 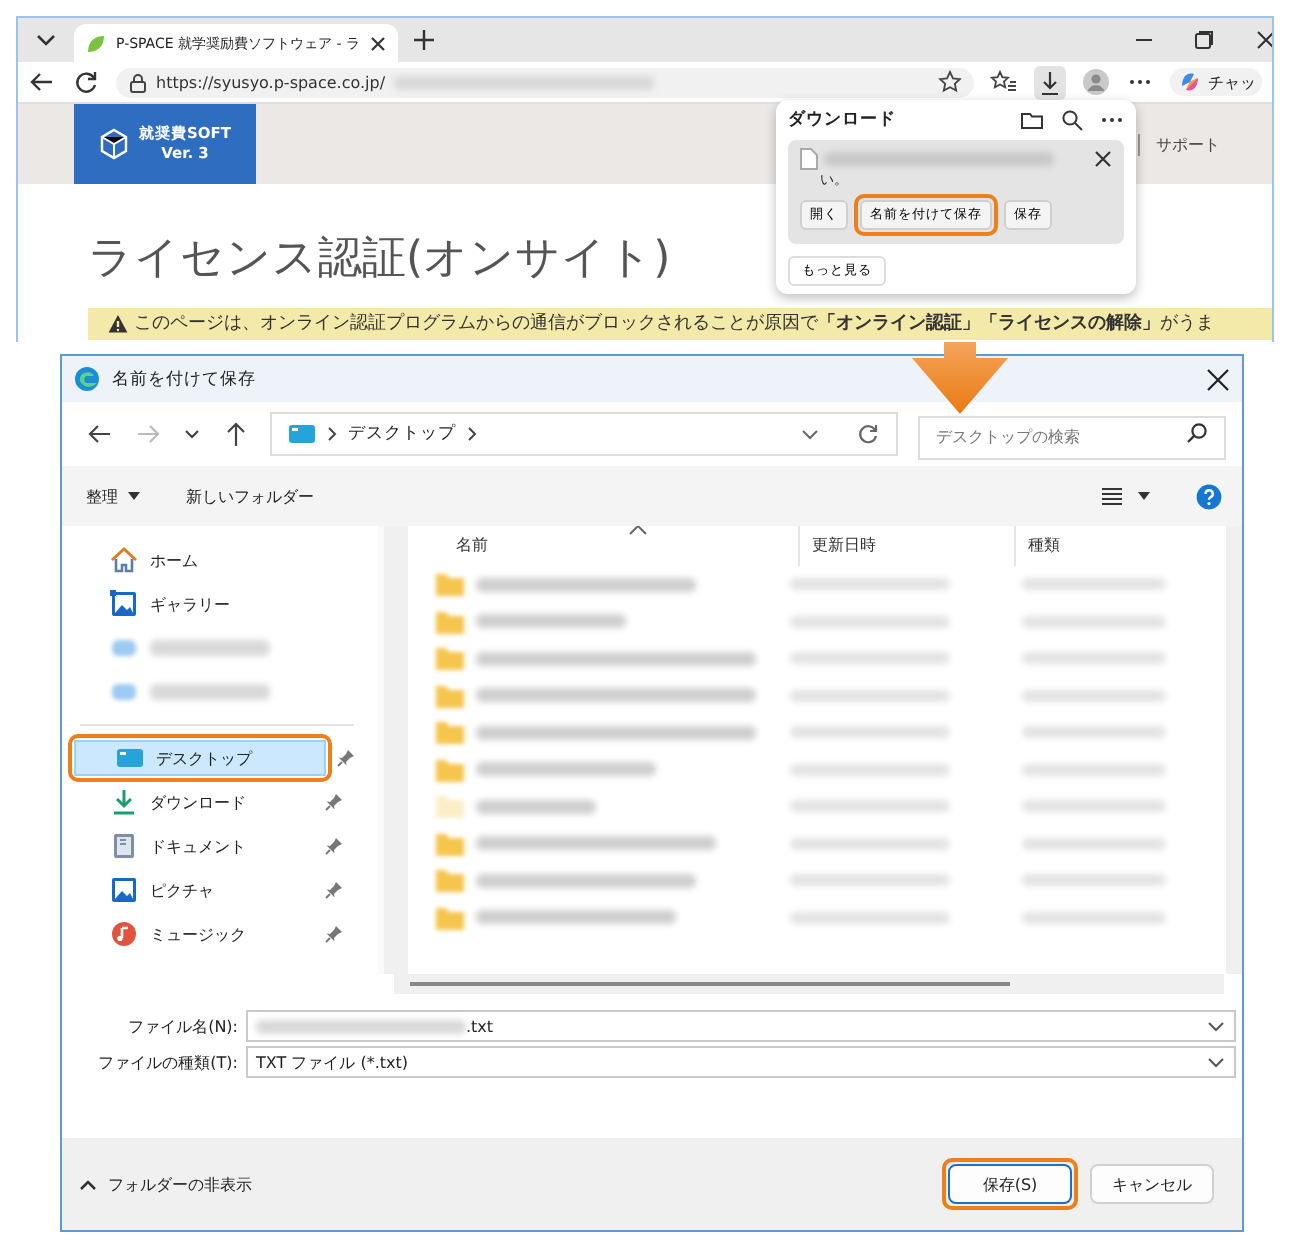 What do you see at coordinates (810, 434) in the screenshot?
I see `dropdown-icon` at bounding box center [810, 434].